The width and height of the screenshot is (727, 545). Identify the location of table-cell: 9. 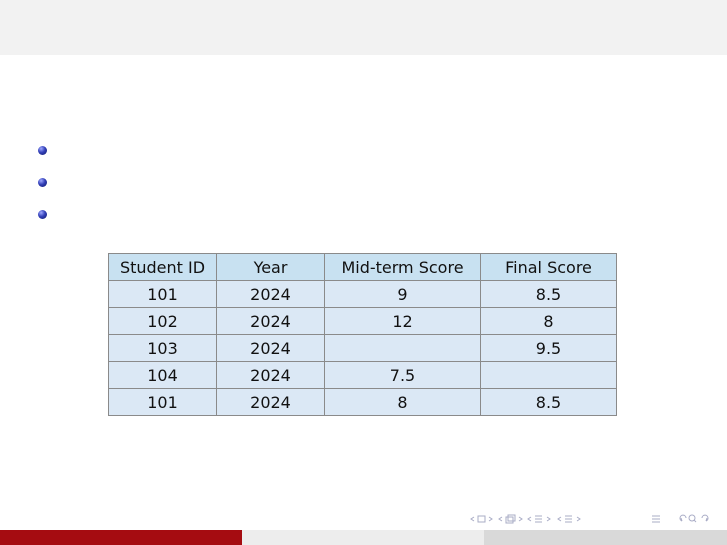
(402, 294).